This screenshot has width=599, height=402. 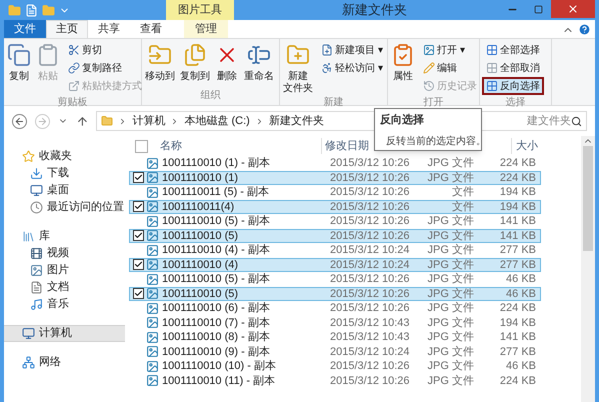 I want to click on group-label: 打开, so click(x=433, y=103).